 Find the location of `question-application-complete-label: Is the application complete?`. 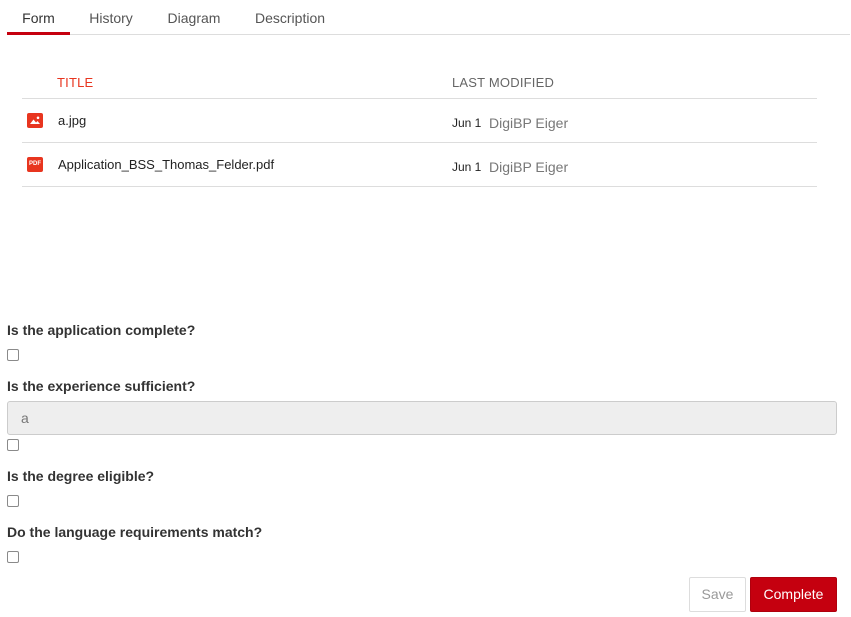

question-application-complete-label: Is the application complete? is located at coordinates (101, 330).